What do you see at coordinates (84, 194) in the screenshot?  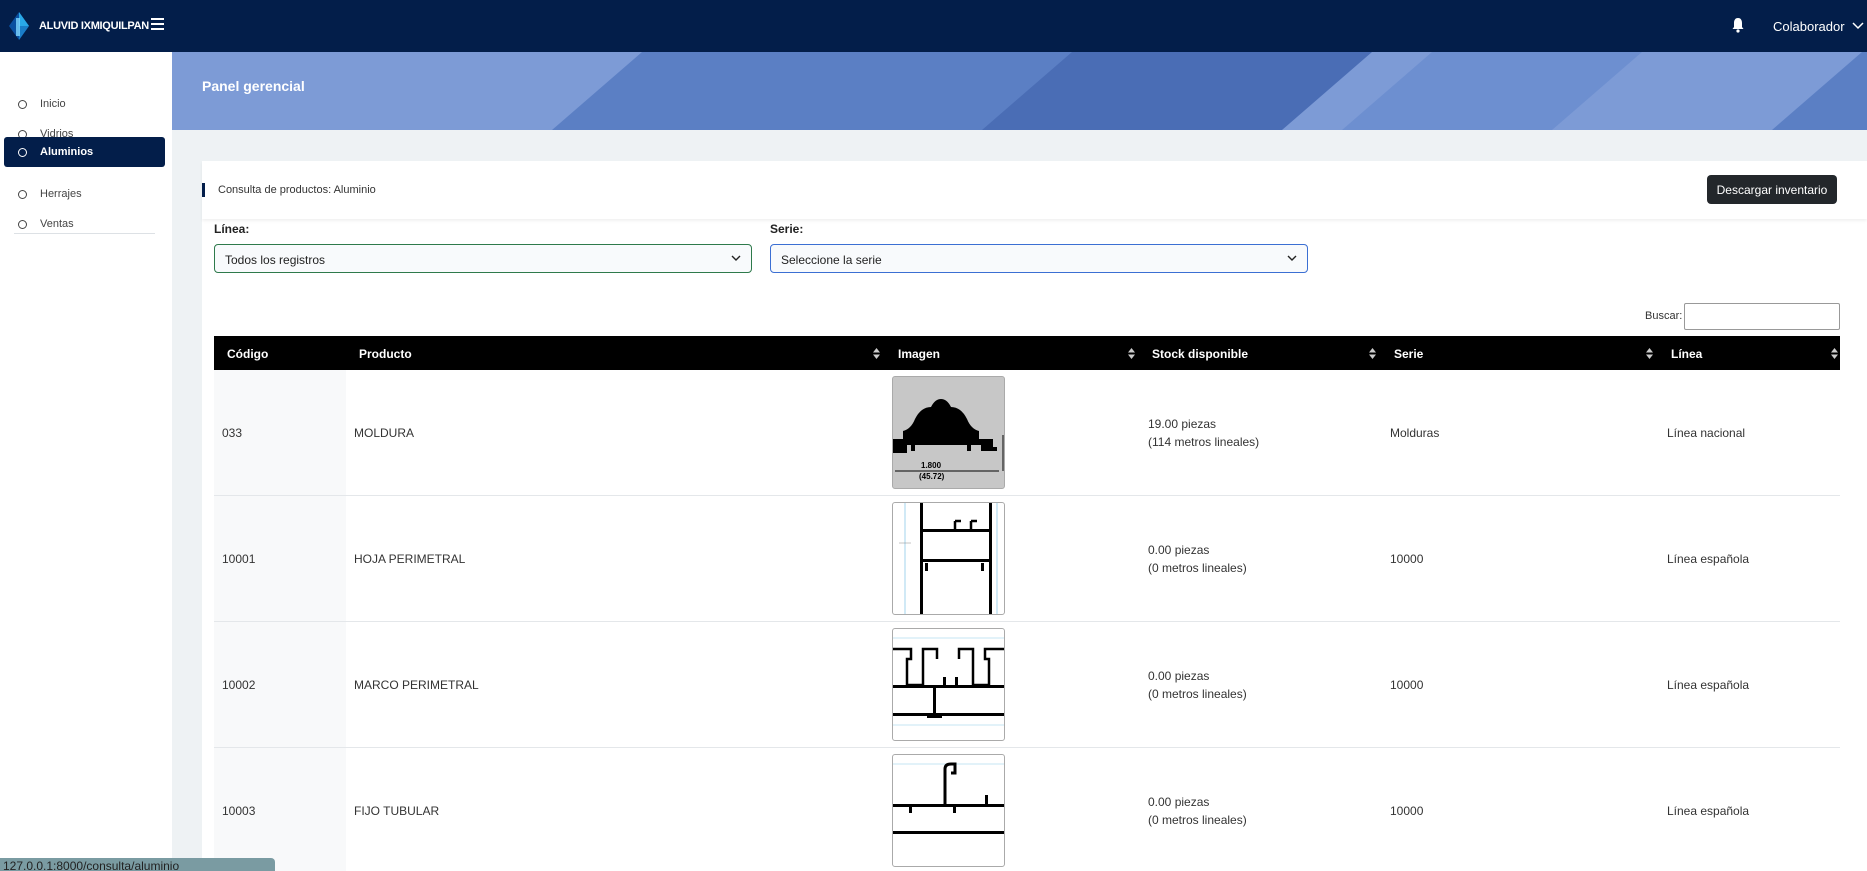 I see `sidebar-item-herrajes: Herrajes` at bounding box center [84, 194].